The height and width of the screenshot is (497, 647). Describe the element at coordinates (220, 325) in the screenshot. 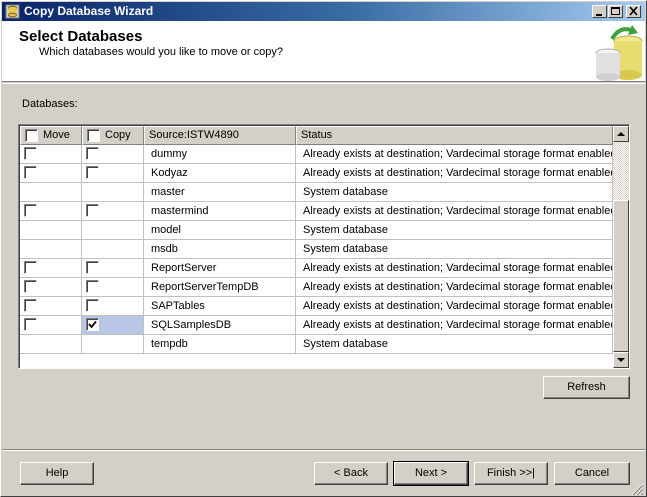

I see `database-name-cell: SQLSamplesDB` at that location.